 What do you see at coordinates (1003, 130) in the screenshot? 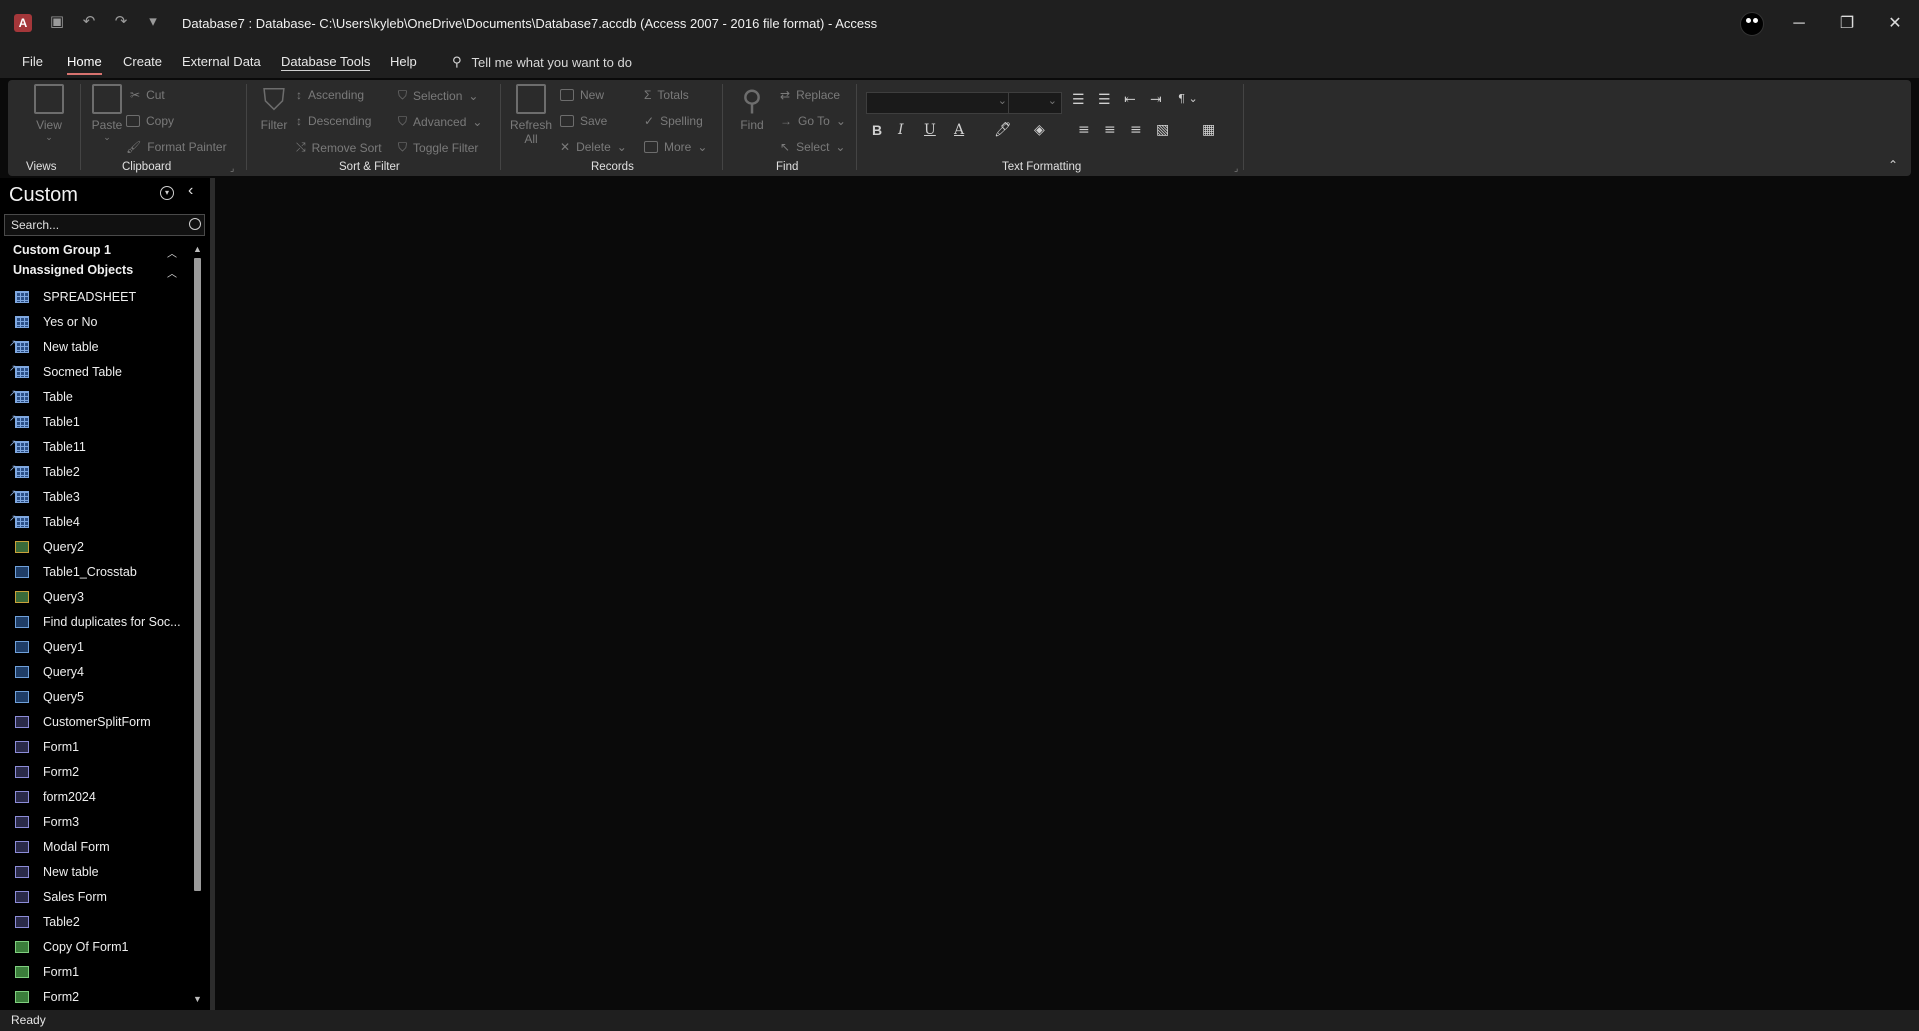
I see `highlight-icon: 🖊` at bounding box center [1003, 130].